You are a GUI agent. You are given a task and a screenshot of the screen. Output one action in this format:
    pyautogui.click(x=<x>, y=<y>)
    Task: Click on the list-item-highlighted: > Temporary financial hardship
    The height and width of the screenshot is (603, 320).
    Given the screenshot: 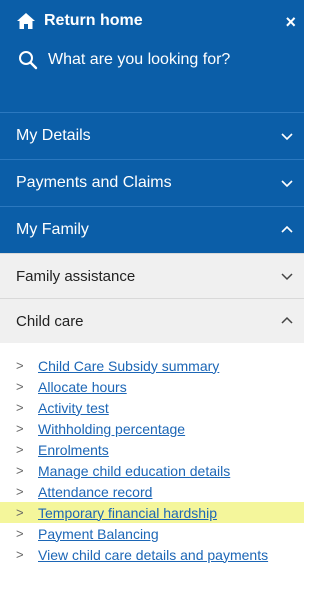 What is the action you would take?
    pyautogui.click(x=152, y=512)
    